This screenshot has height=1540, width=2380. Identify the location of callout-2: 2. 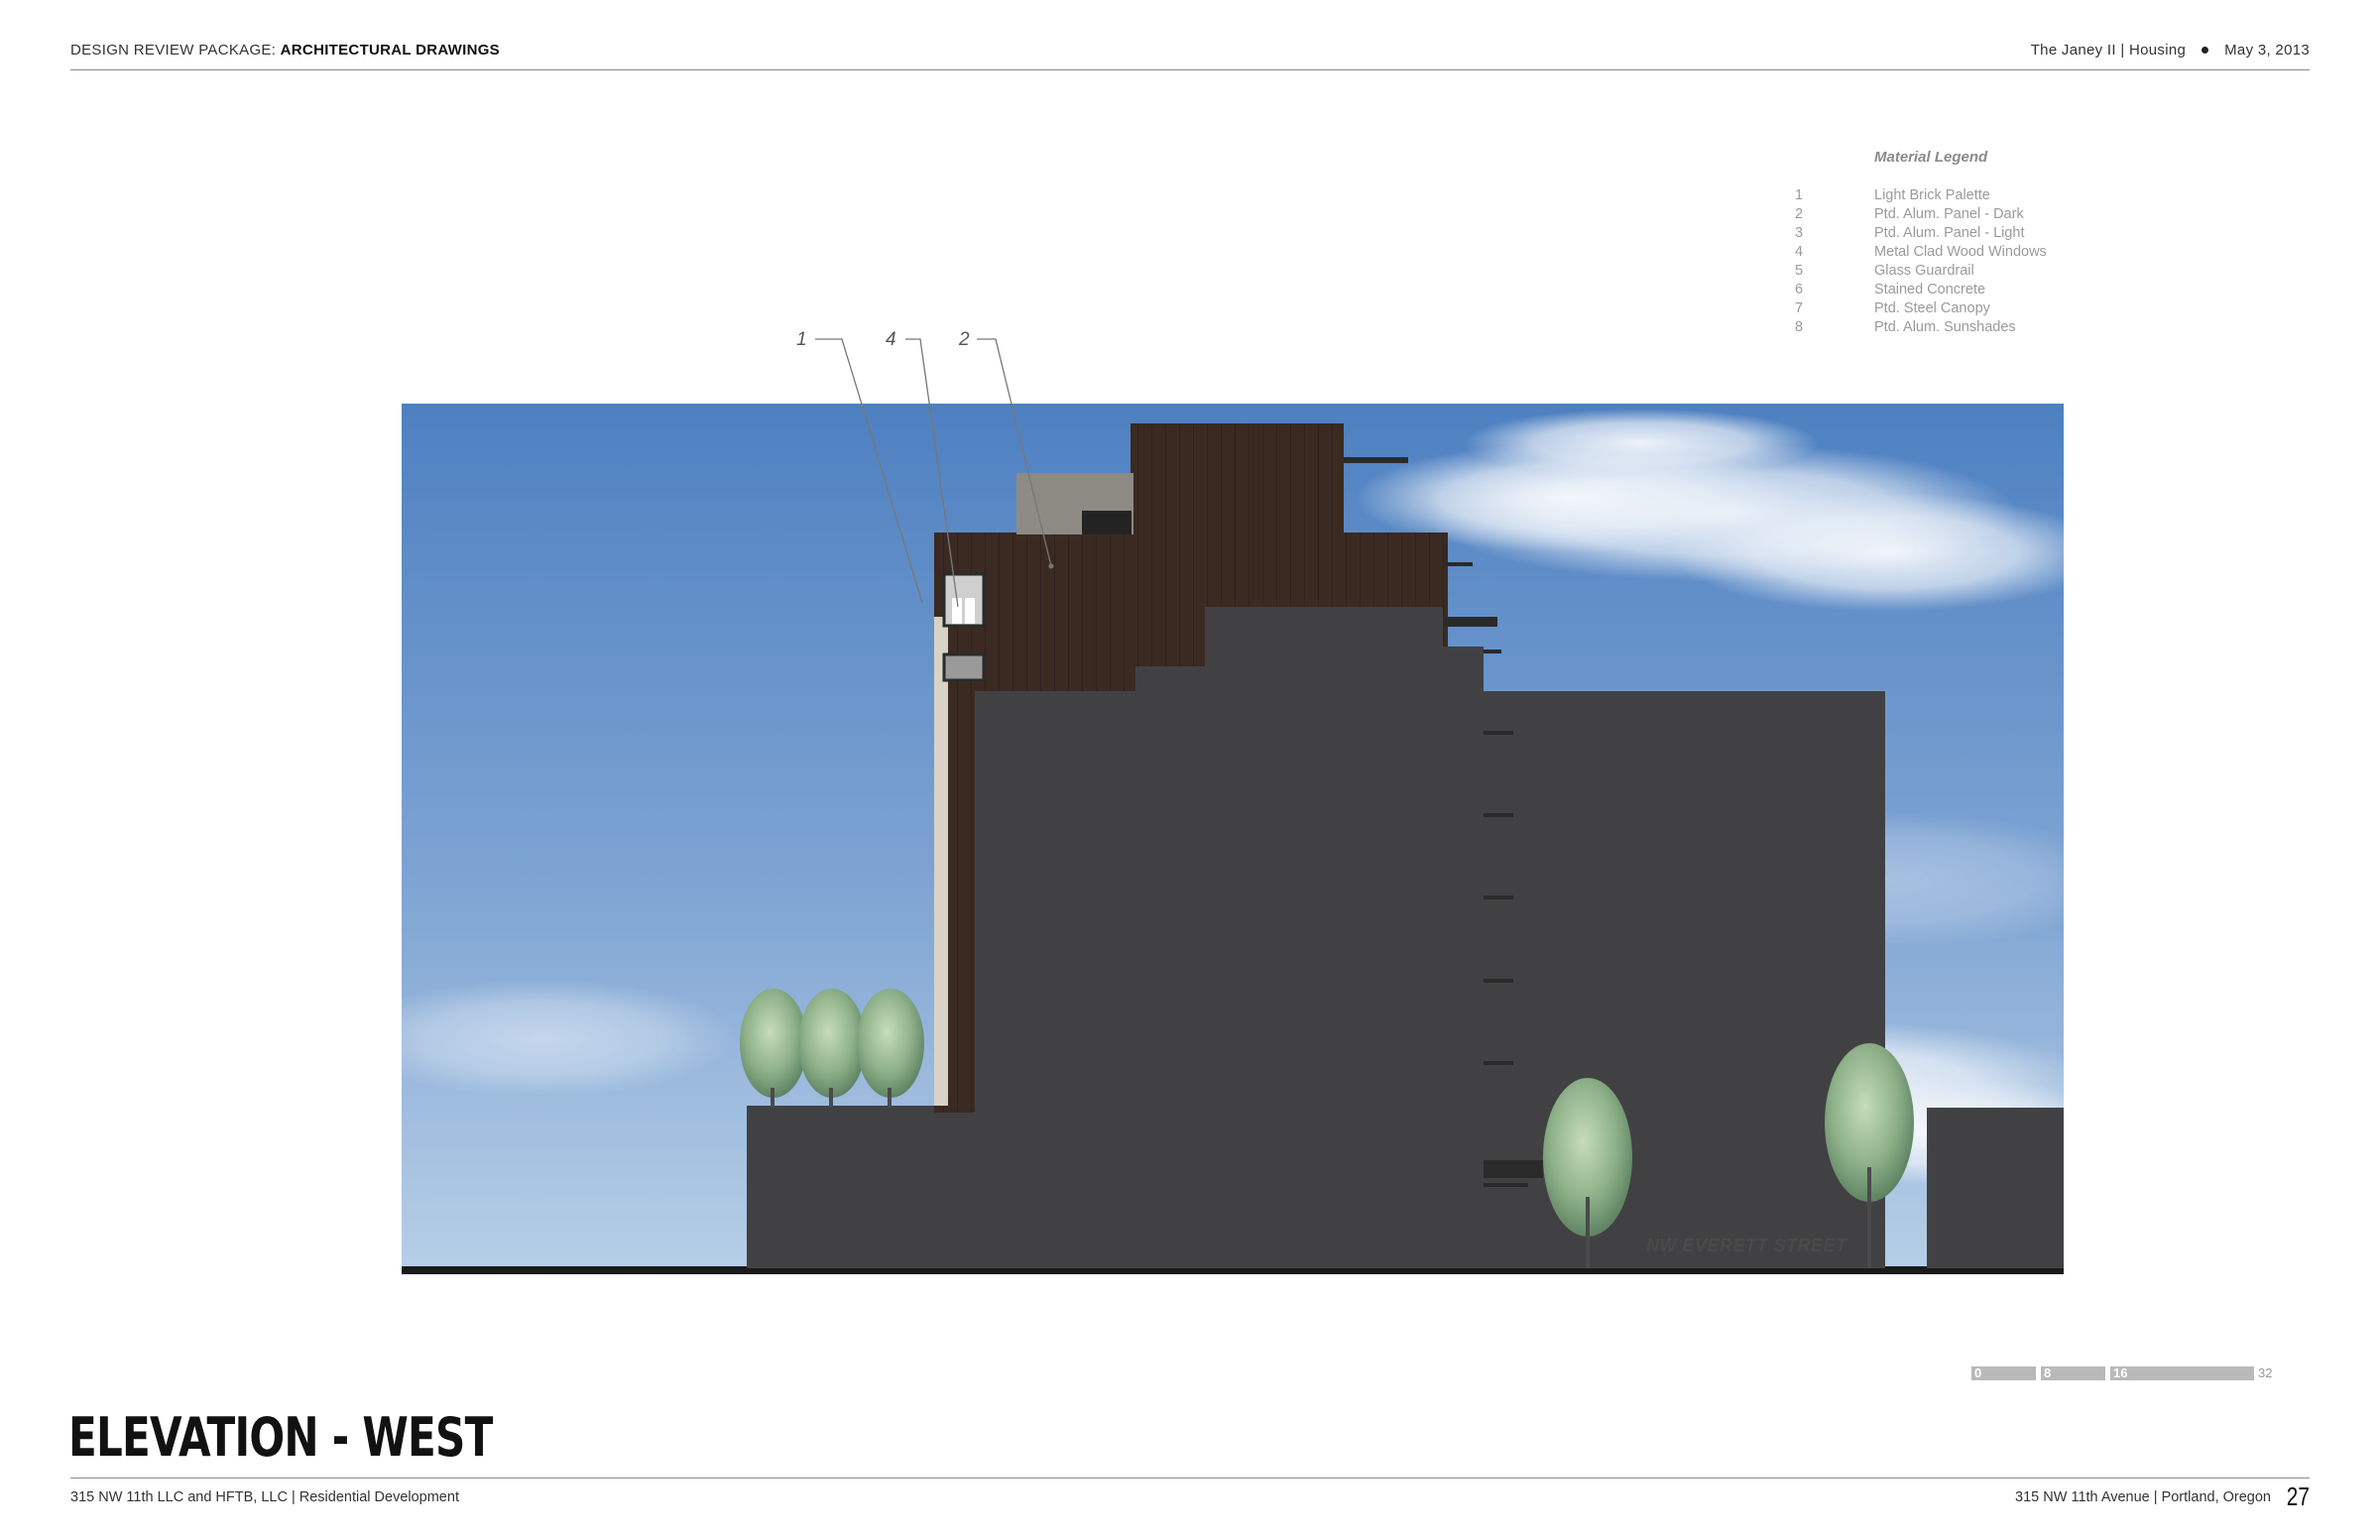
(964, 339).